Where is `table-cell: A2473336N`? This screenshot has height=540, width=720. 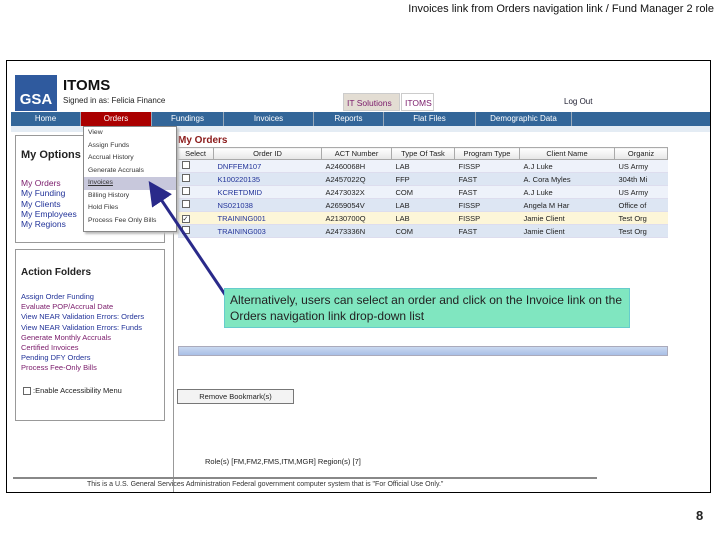
table-cell: A2473336N is located at coordinates (356, 231).